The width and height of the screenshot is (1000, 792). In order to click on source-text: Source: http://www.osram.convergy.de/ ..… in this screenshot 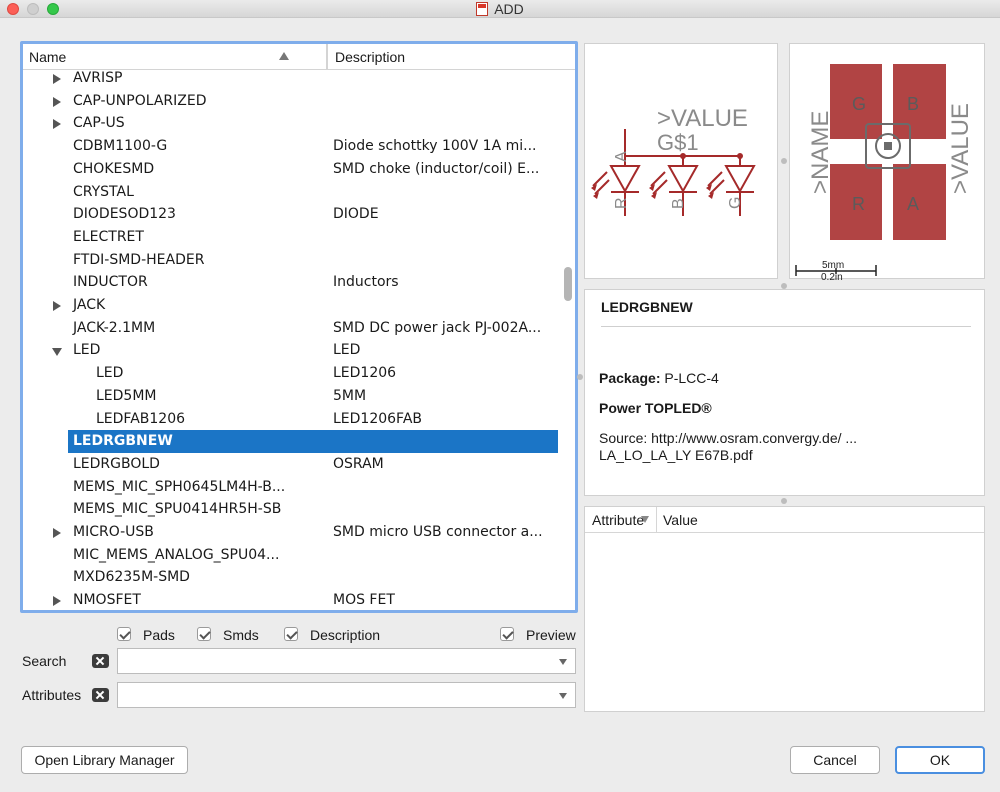, I will do `click(728, 438)`.